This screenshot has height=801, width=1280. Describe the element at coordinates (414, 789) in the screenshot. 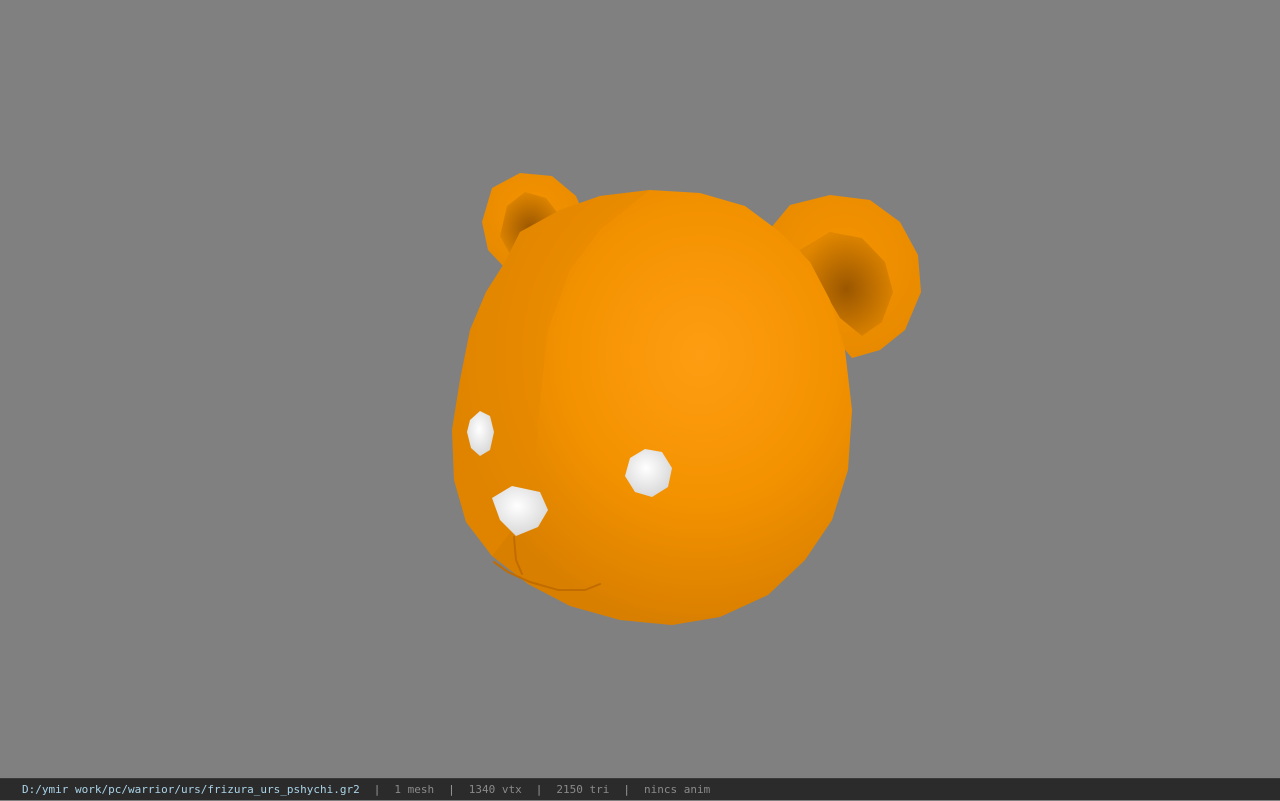

I see `mesh-count: 1 mesh` at that location.